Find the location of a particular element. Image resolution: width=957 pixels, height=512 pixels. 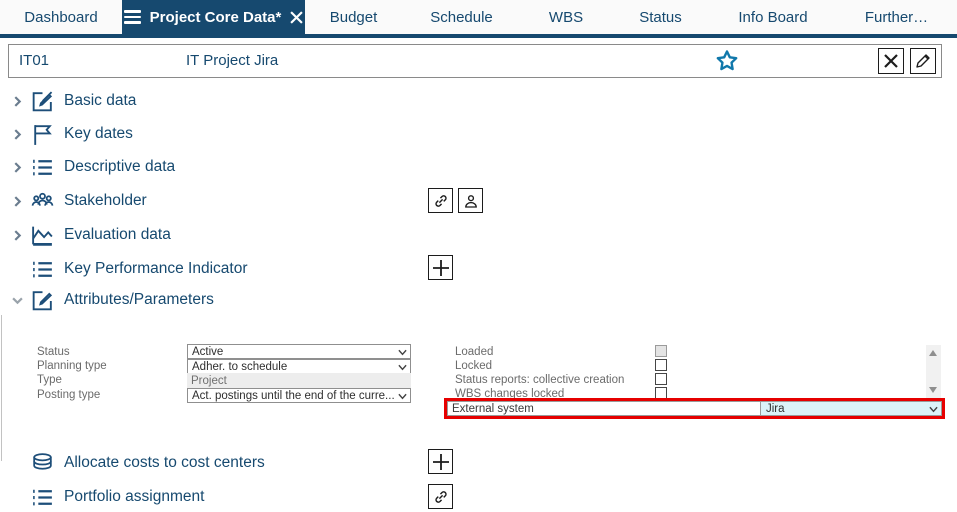

person-icon is located at coordinates (470, 201).